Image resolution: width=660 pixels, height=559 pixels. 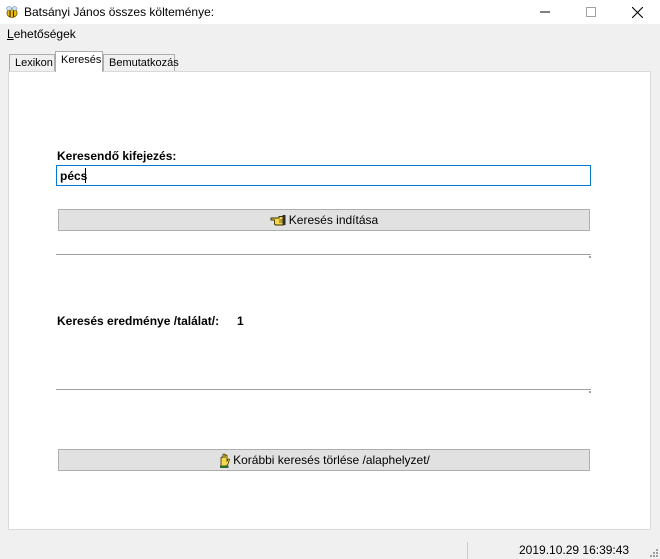 I want to click on maximize-button, so click(x=591, y=12).